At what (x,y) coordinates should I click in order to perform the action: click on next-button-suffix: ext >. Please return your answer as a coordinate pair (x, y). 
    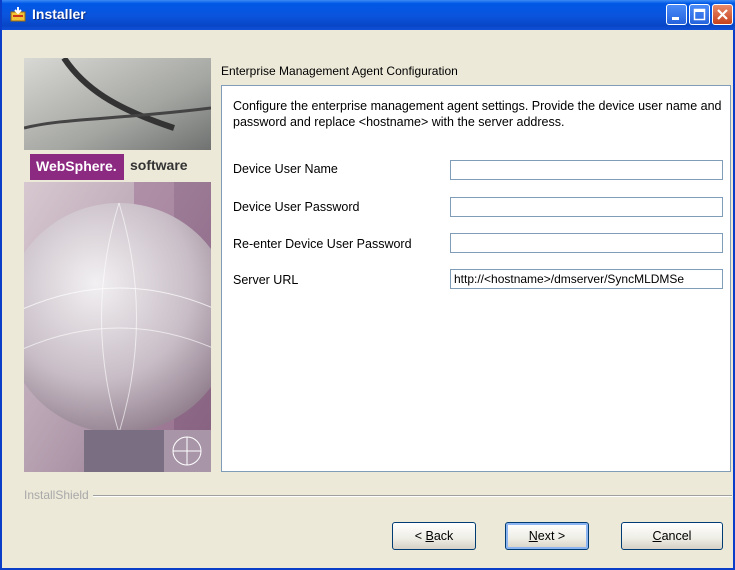
    Looking at the image, I should click on (551, 536).